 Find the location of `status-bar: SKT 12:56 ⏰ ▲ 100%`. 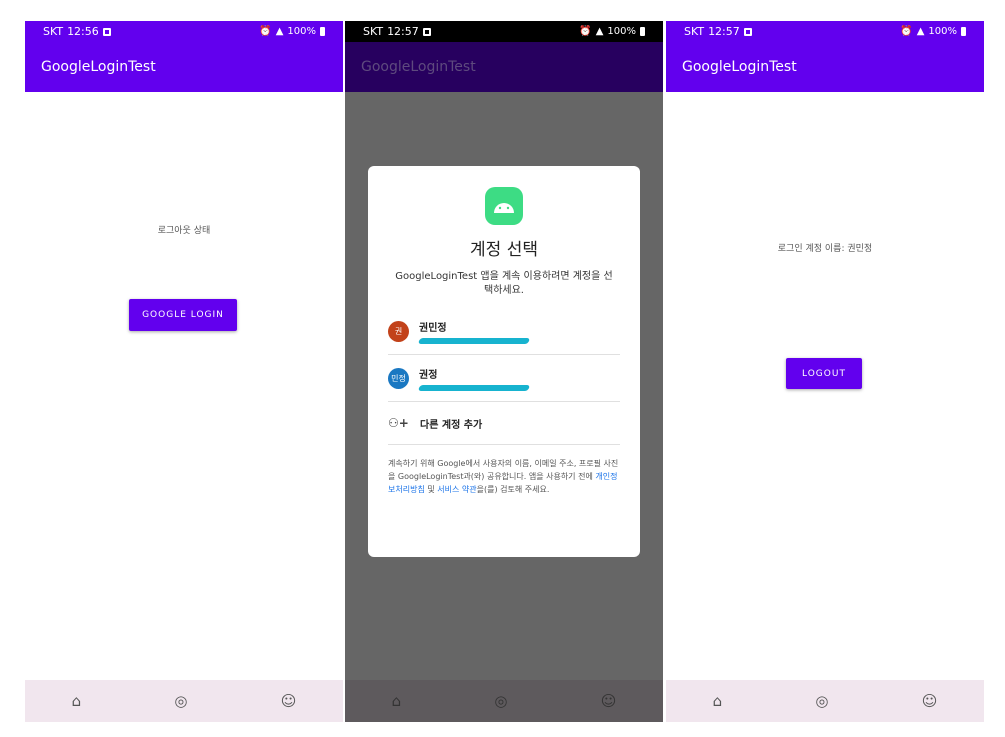

status-bar: SKT 12:56 ⏰ ▲ 100% is located at coordinates (184, 31).